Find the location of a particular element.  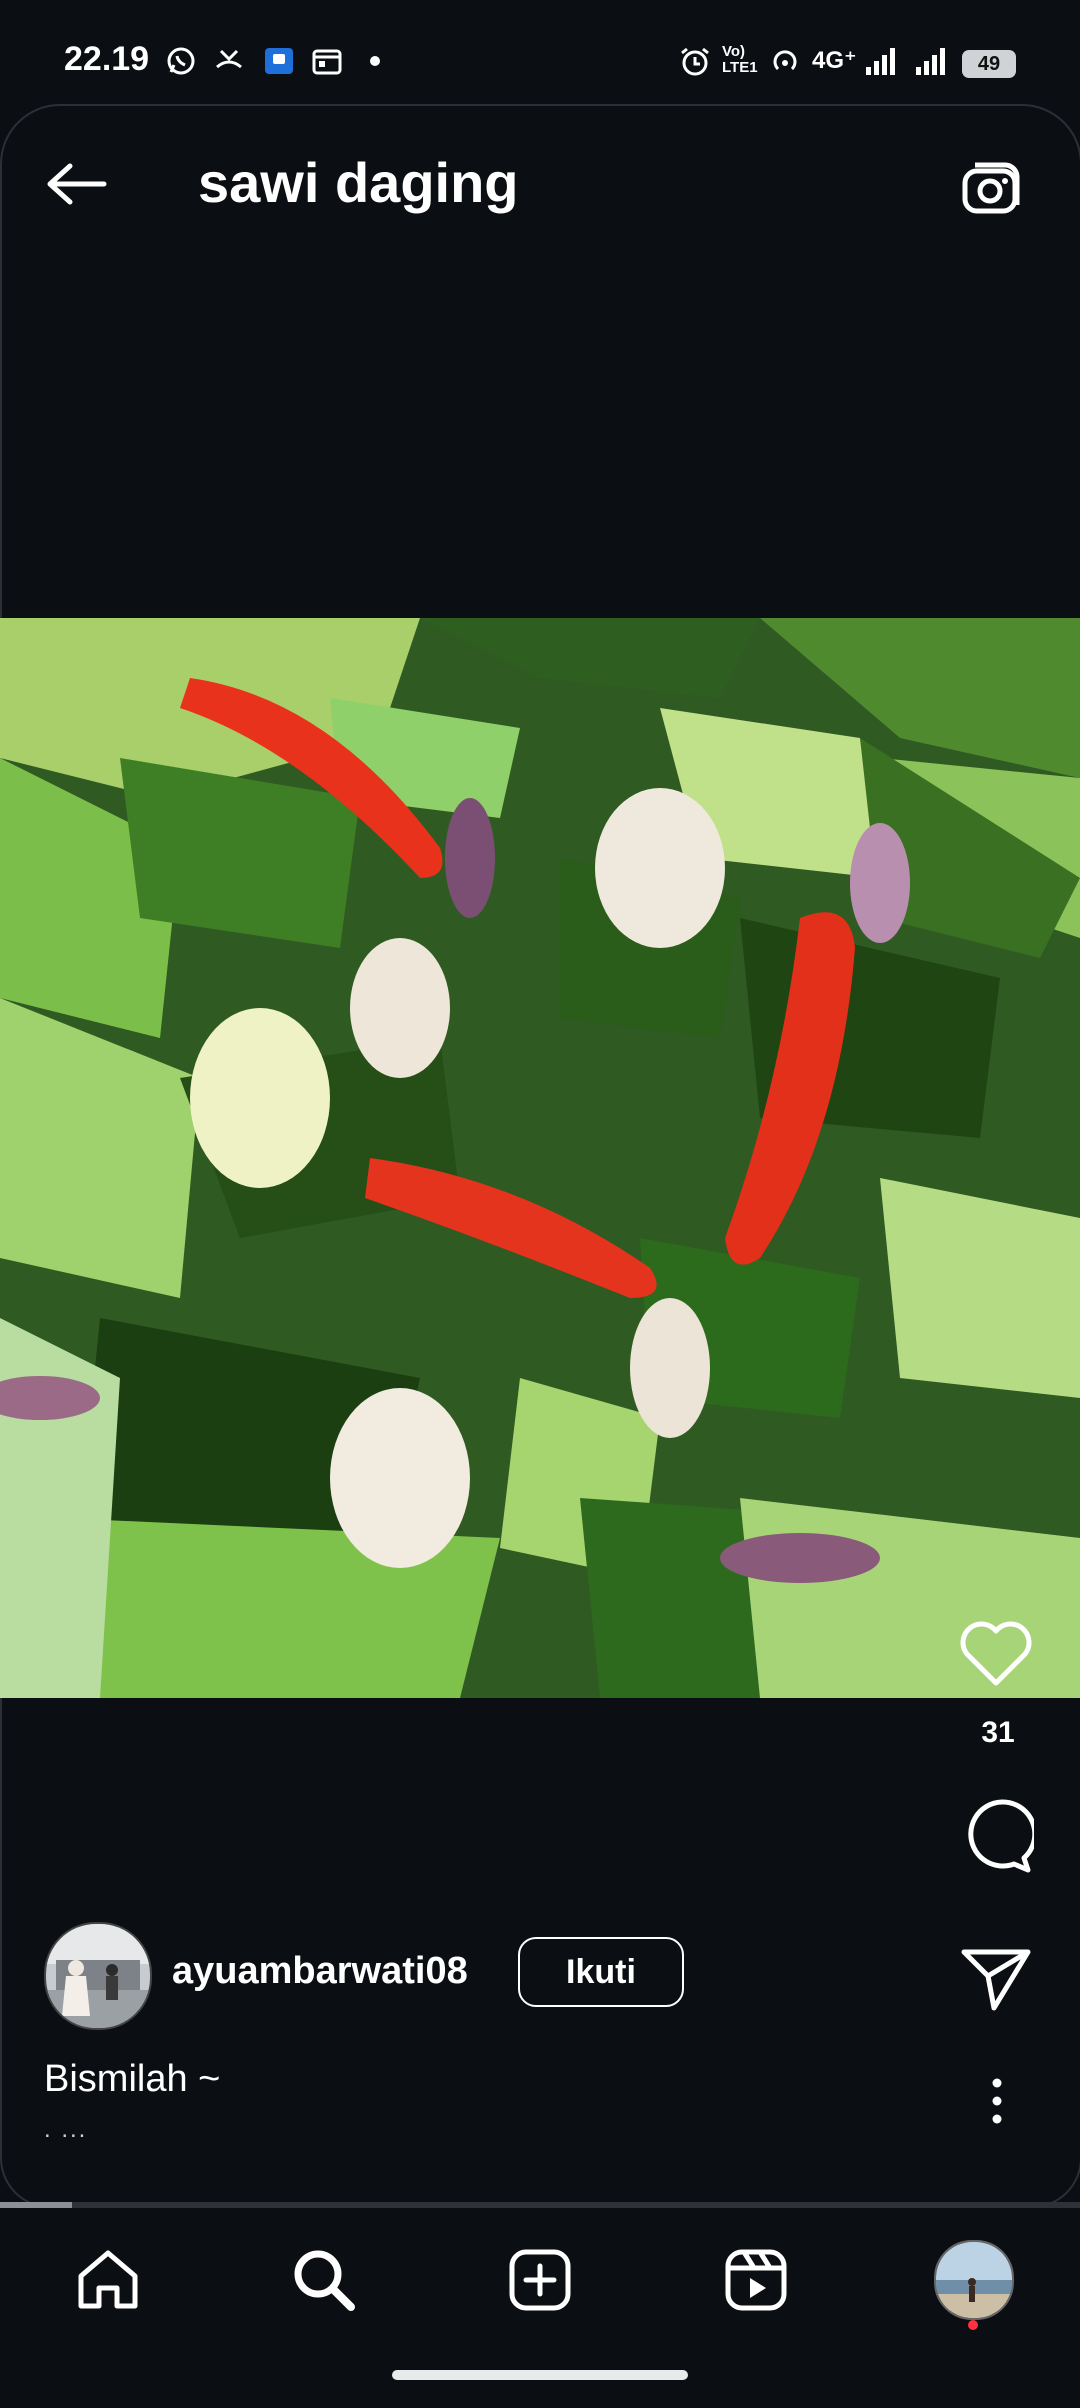

progress-track is located at coordinates (540, 2205).